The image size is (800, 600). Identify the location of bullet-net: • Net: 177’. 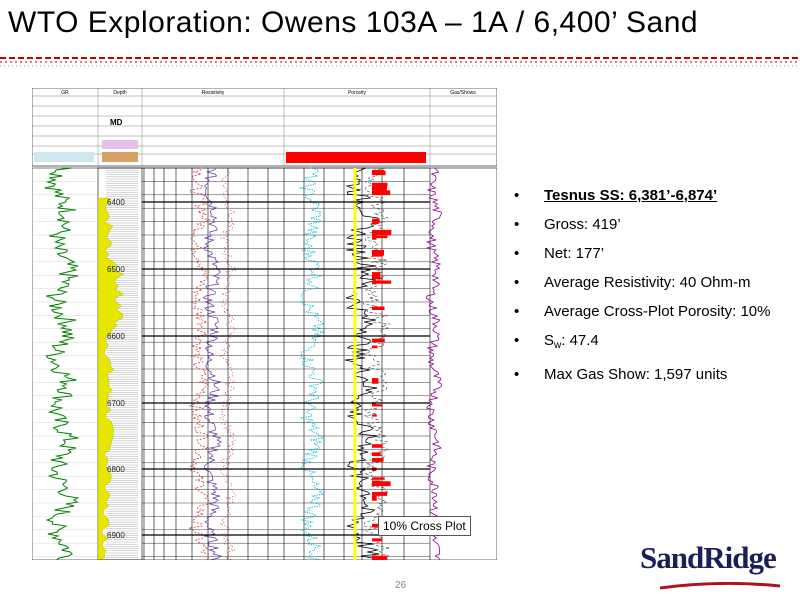
(652, 254).